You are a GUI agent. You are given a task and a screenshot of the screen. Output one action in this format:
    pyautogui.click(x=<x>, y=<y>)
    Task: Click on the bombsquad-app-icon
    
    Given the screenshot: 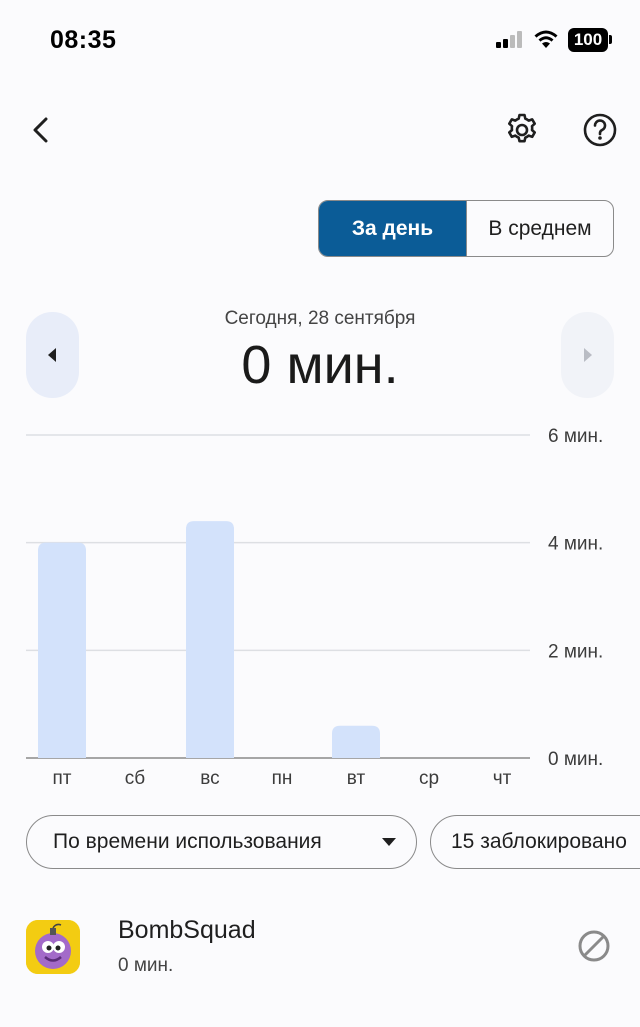 What is the action you would take?
    pyautogui.click(x=53, y=947)
    